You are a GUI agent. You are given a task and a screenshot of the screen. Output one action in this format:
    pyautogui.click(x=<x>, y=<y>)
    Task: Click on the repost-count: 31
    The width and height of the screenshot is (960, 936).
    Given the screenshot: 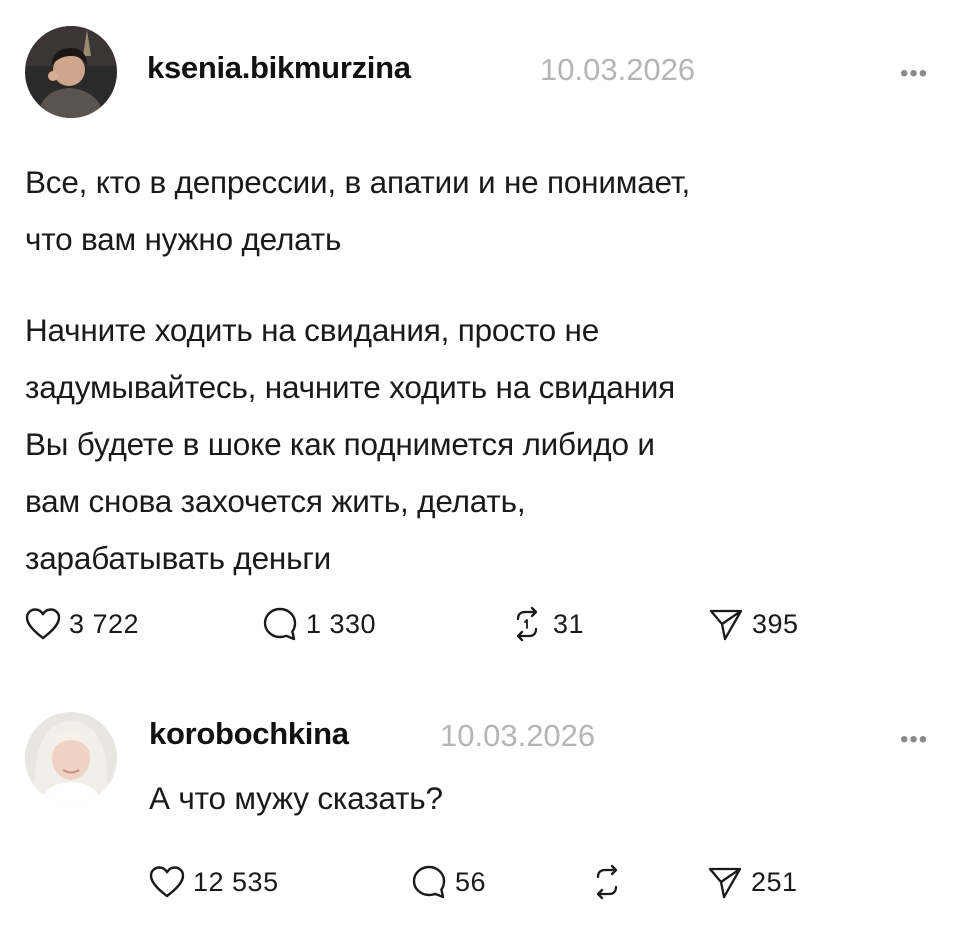 What is the action you would take?
    pyautogui.click(x=569, y=623)
    